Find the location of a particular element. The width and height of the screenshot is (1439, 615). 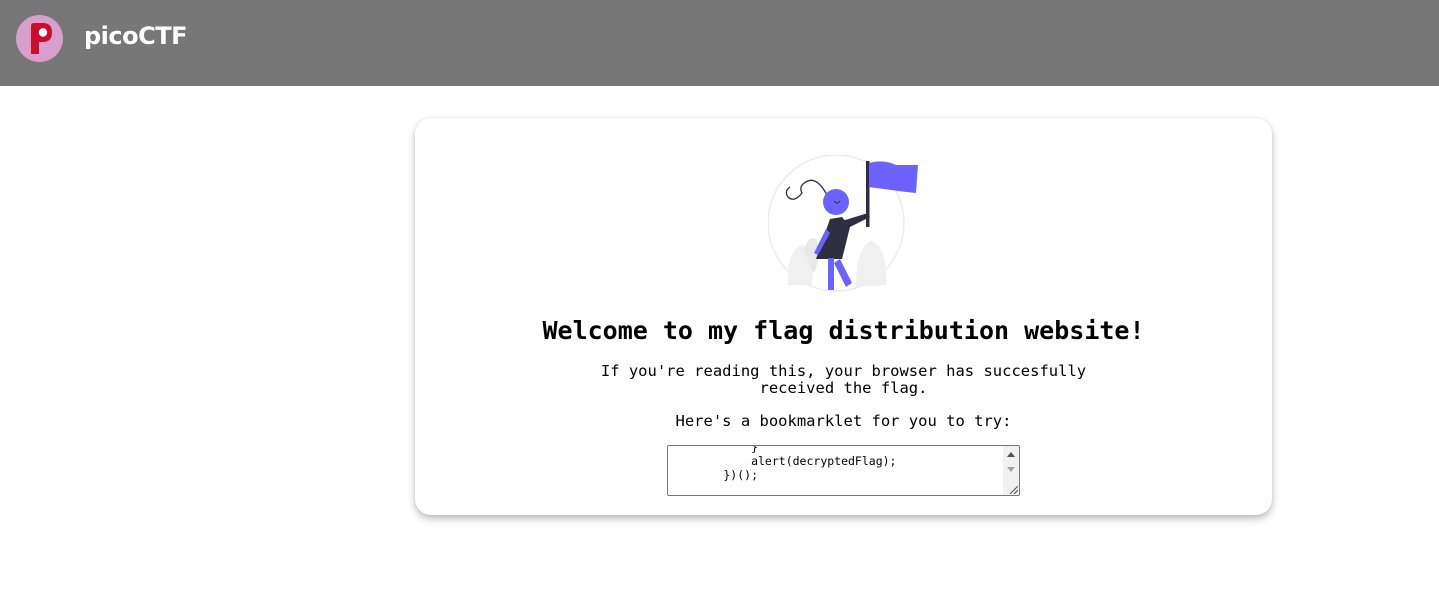

resize-grip-icon is located at coordinates (1013, 489).